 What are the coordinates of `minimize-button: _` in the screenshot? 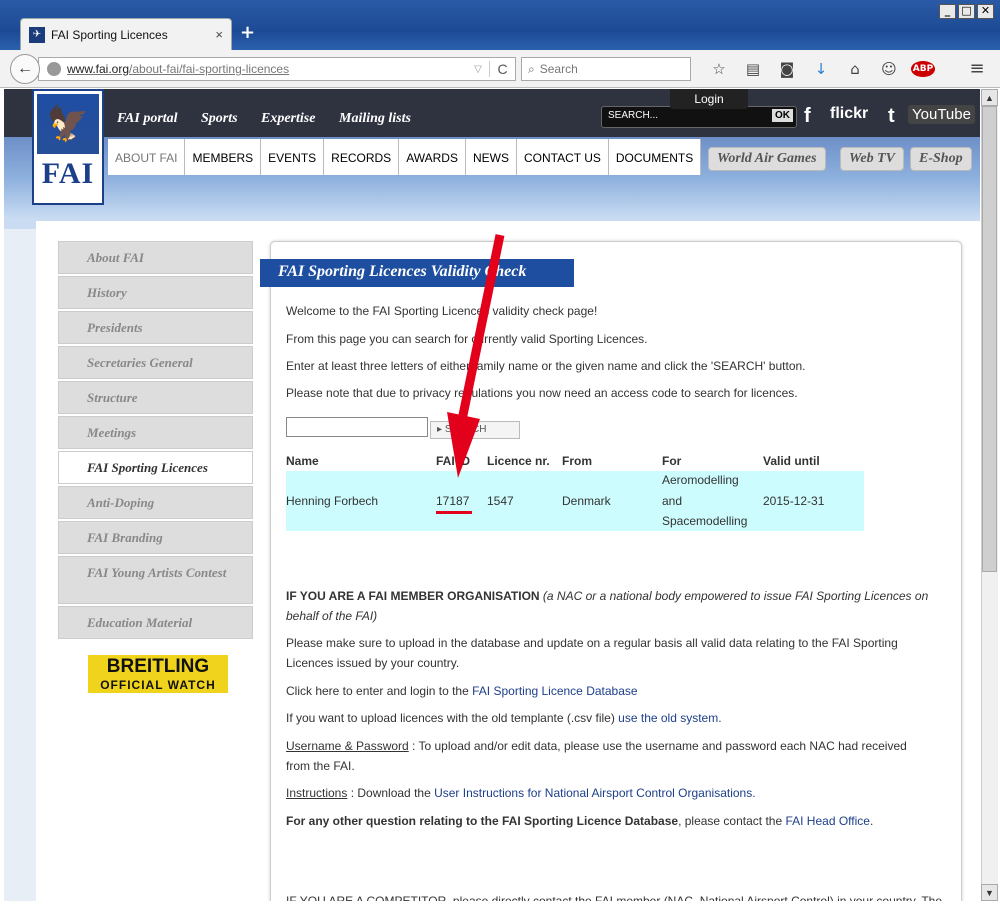 It's located at (947, 11).